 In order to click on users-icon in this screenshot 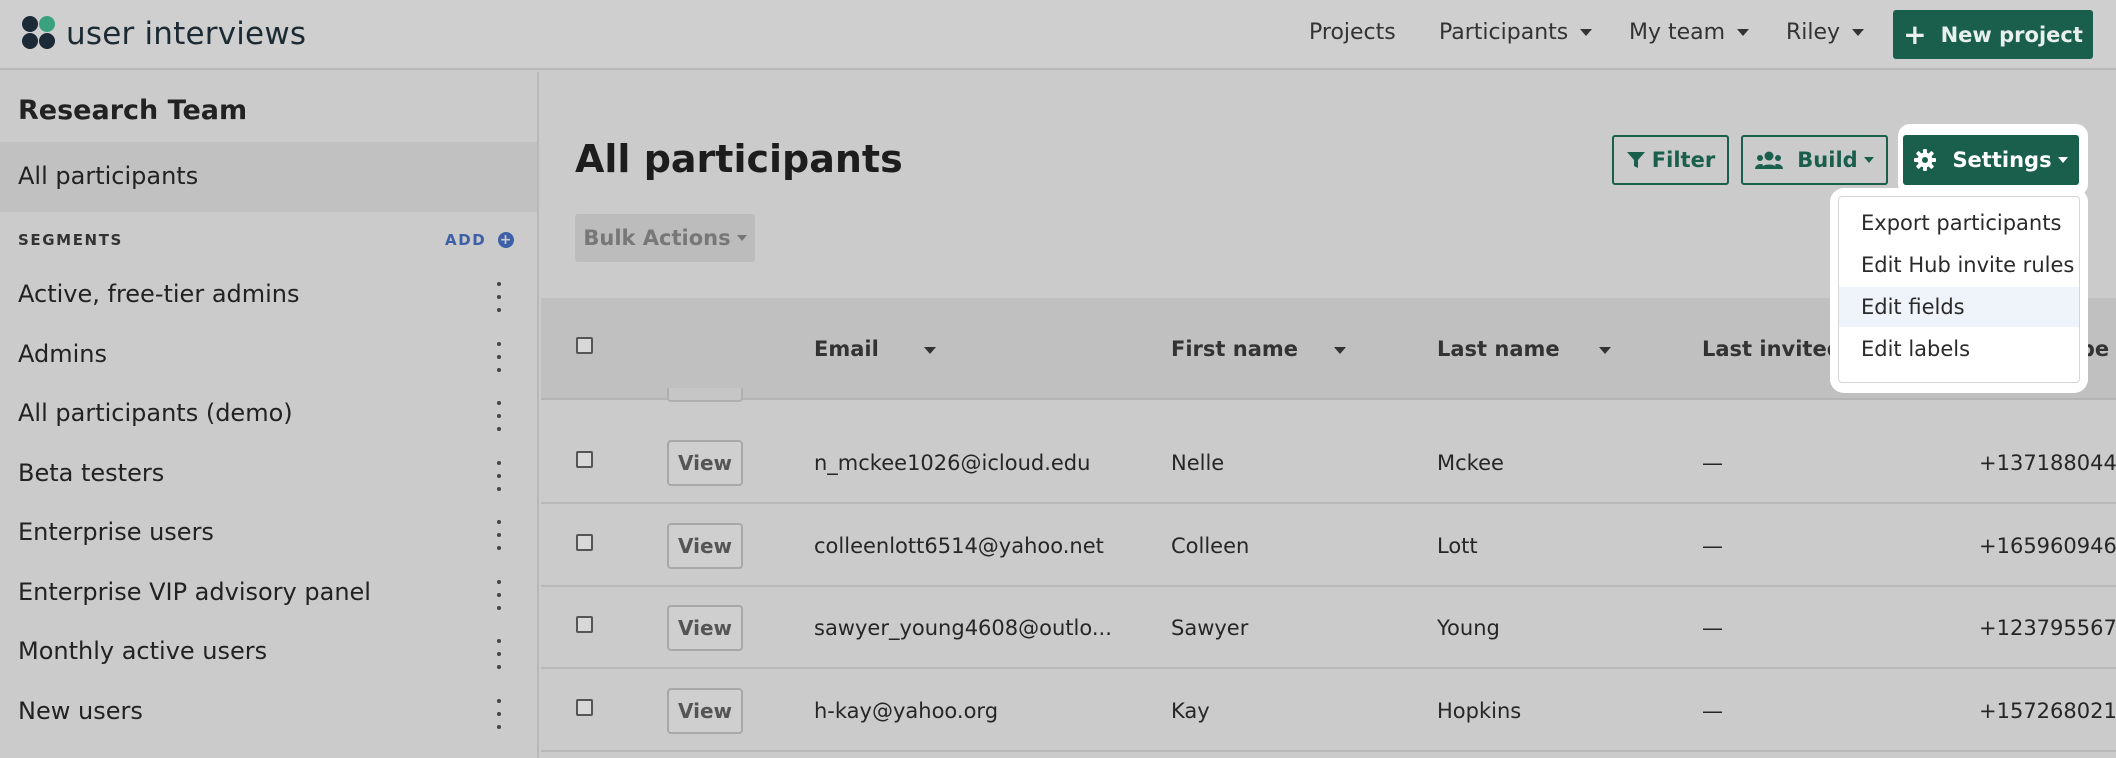, I will do `click(1769, 160)`.